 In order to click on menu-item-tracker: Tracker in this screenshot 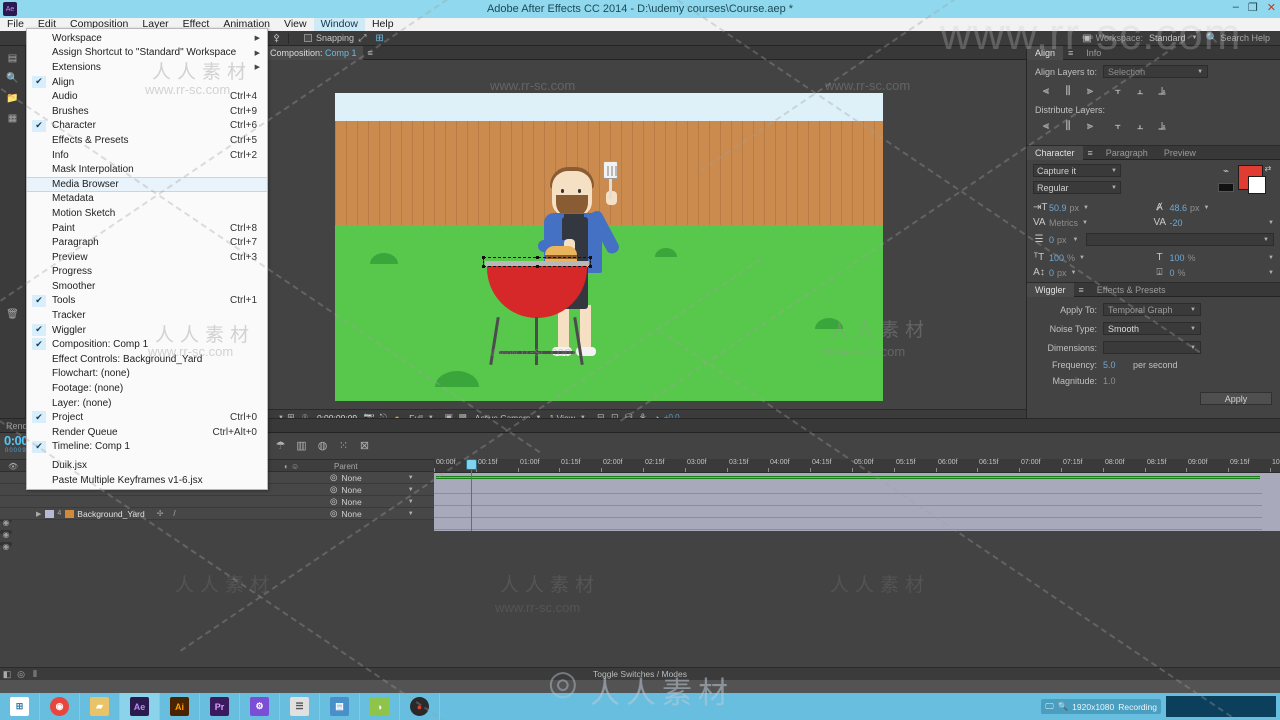, I will do `click(147, 315)`.